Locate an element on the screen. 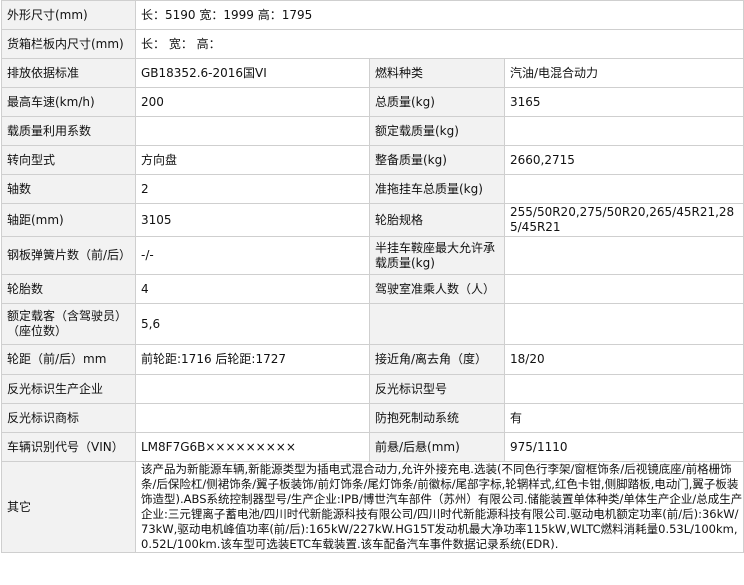  row-value: 有 is located at coordinates (623, 418).